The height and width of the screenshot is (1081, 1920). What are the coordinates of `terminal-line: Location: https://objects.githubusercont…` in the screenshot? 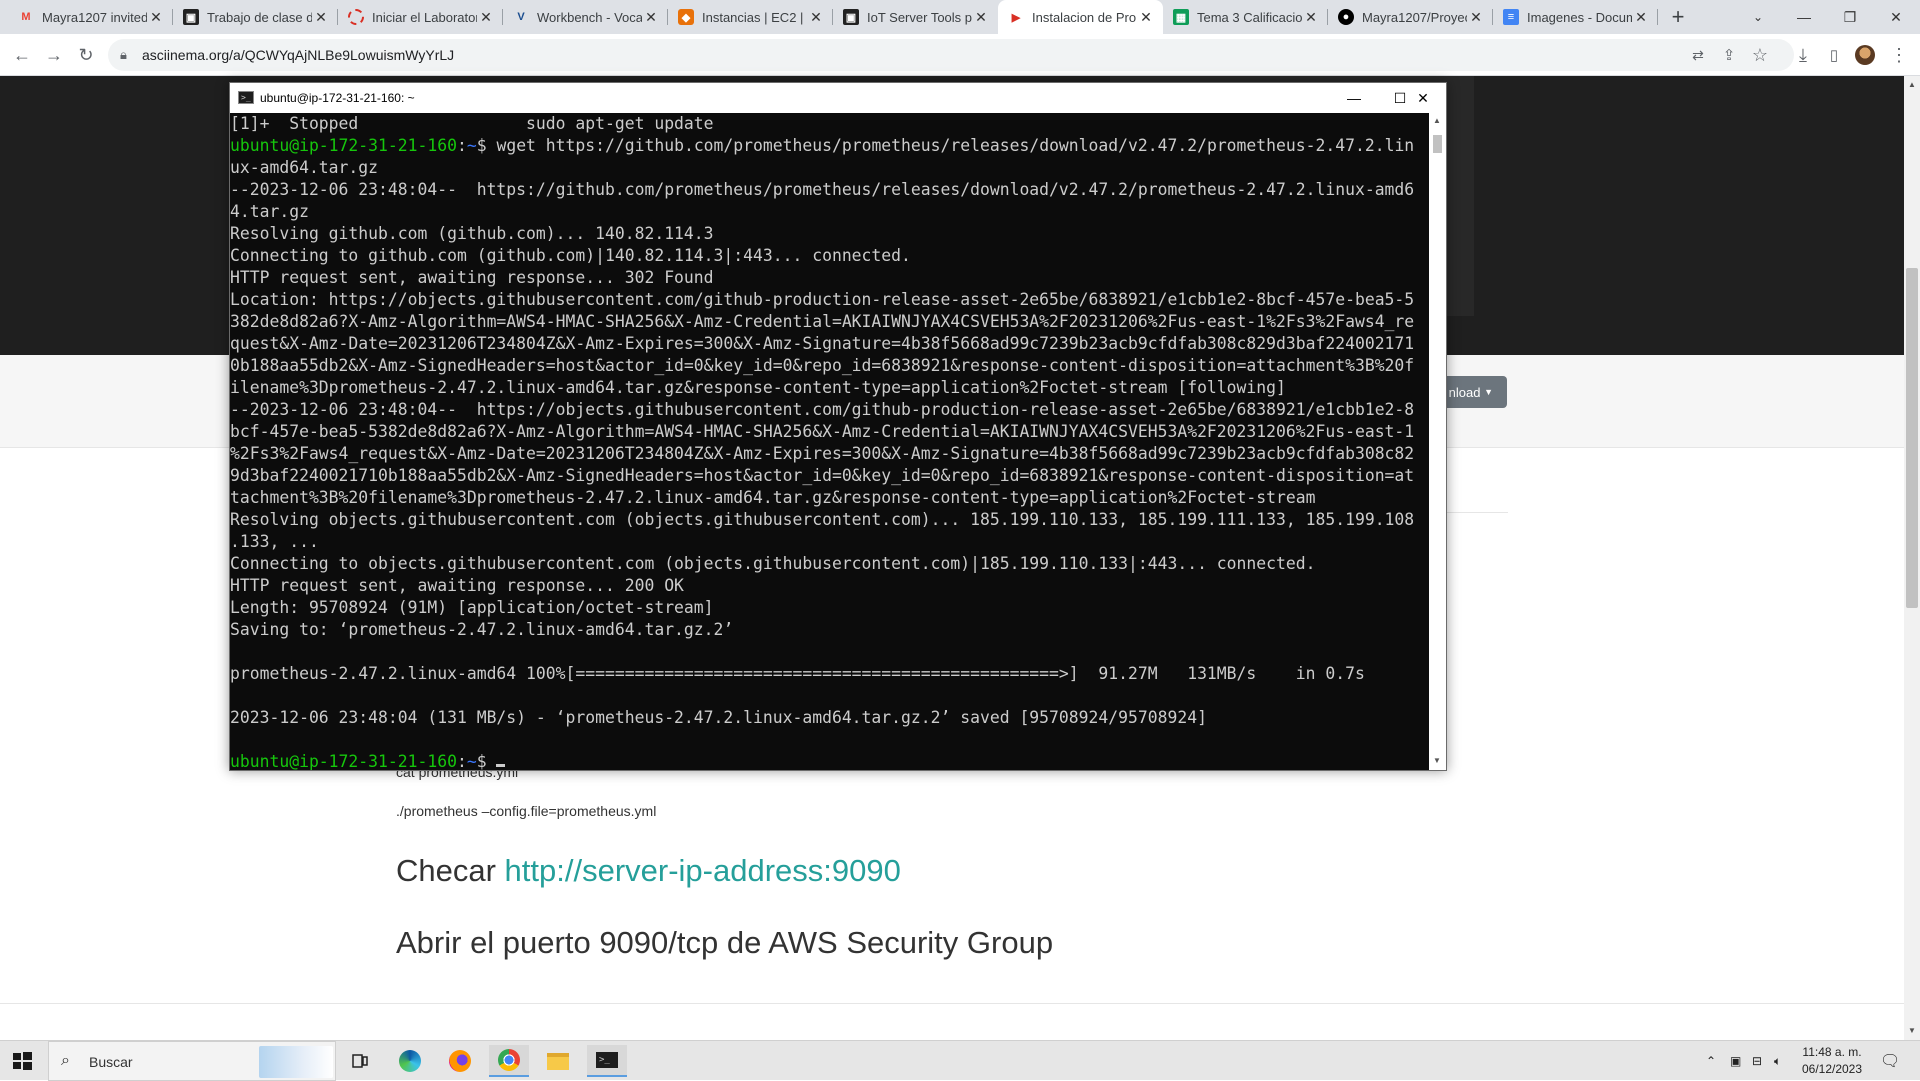 It's located at (822, 299).